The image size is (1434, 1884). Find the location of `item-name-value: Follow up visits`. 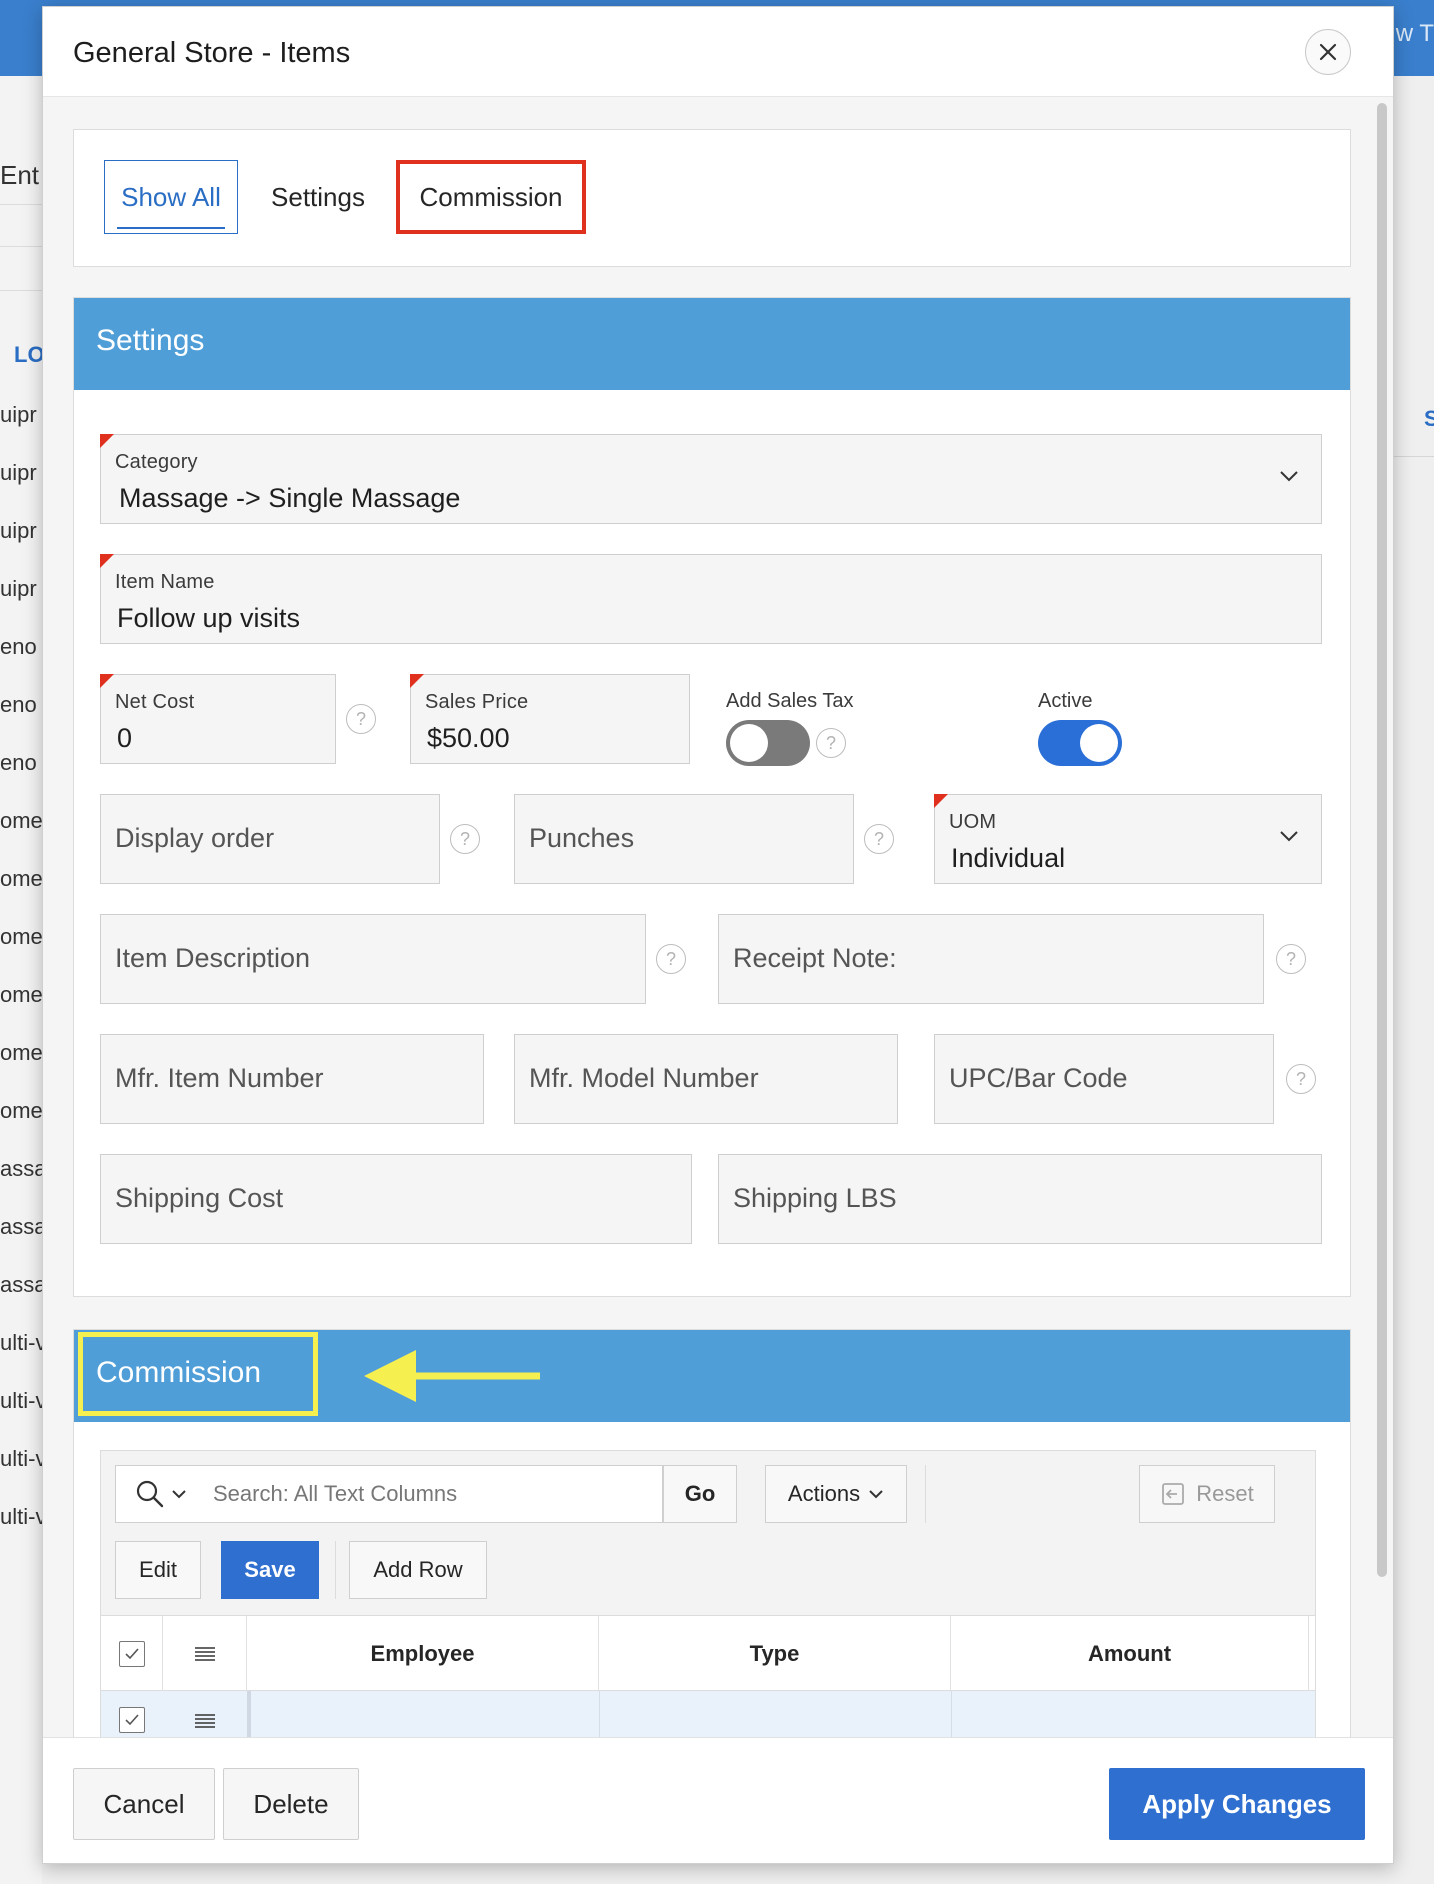

item-name-value: Follow up visits is located at coordinates (209, 618).